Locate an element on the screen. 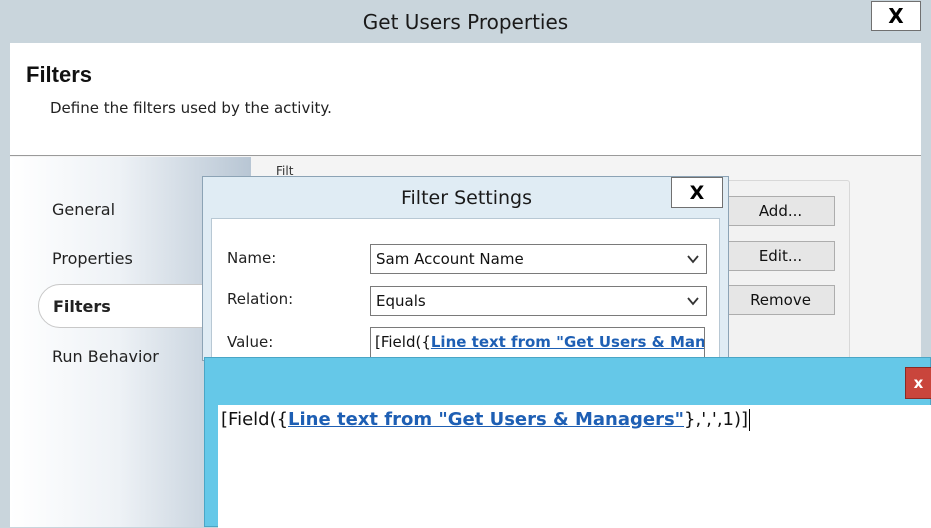 This screenshot has width=931, height=528. relation-dropdown-value: Equals is located at coordinates (401, 301).